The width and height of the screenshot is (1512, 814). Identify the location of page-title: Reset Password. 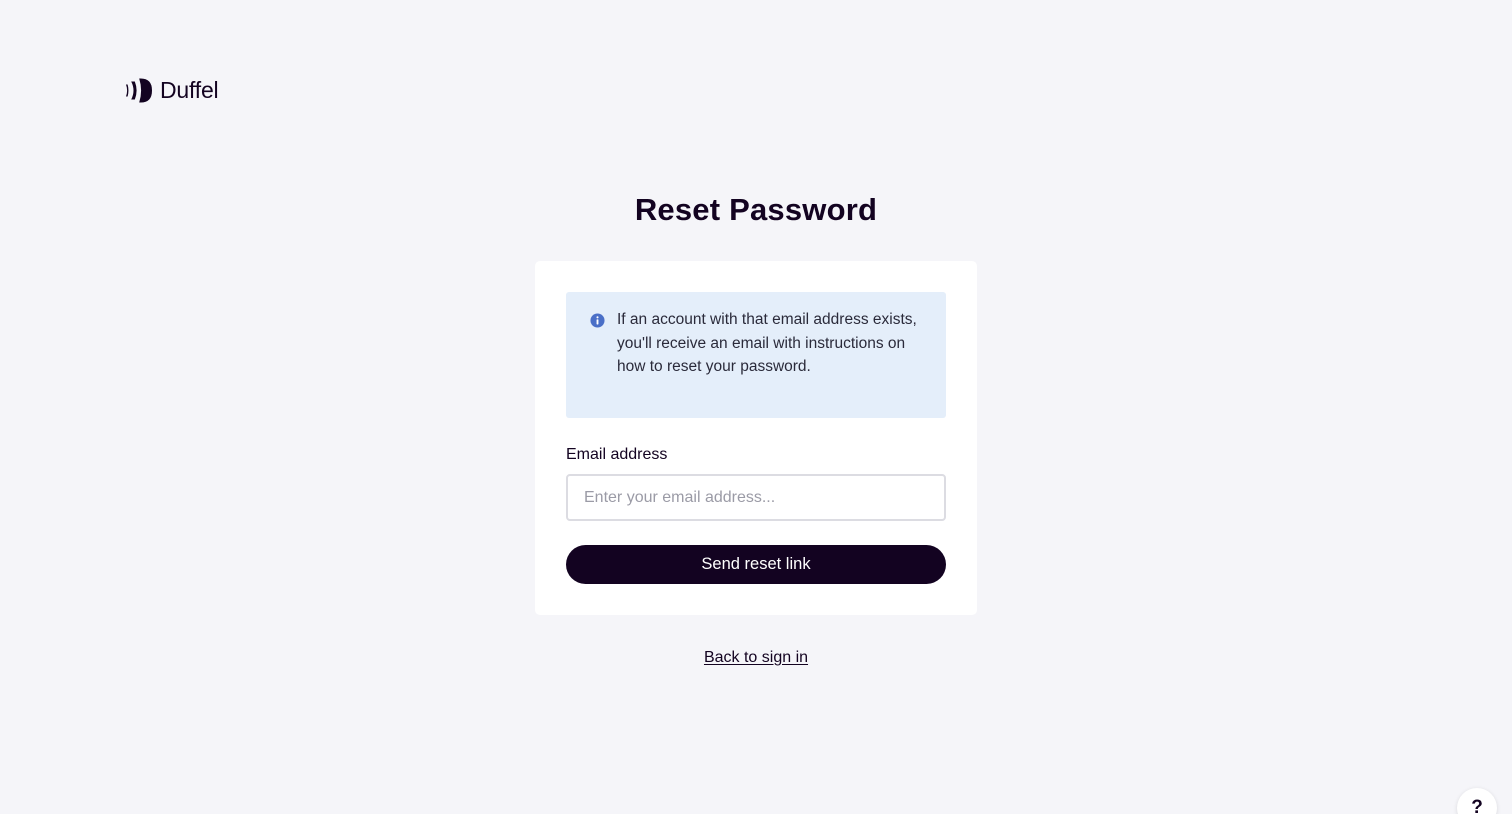
(756, 209).